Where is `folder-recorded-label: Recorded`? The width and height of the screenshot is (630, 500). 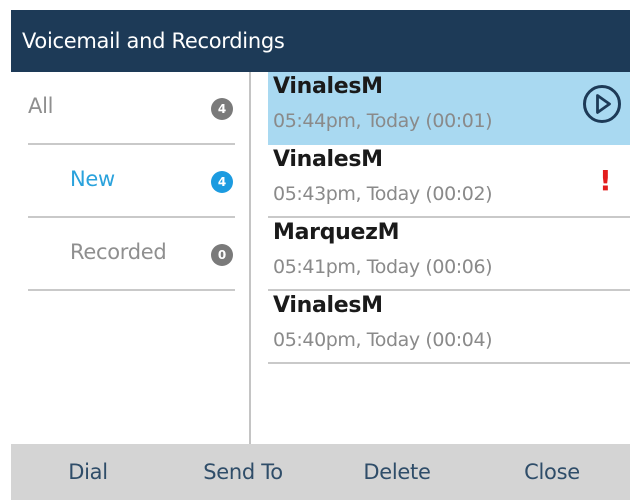
folder-recorded-label: Recorded is located at coordinates (118, 252).